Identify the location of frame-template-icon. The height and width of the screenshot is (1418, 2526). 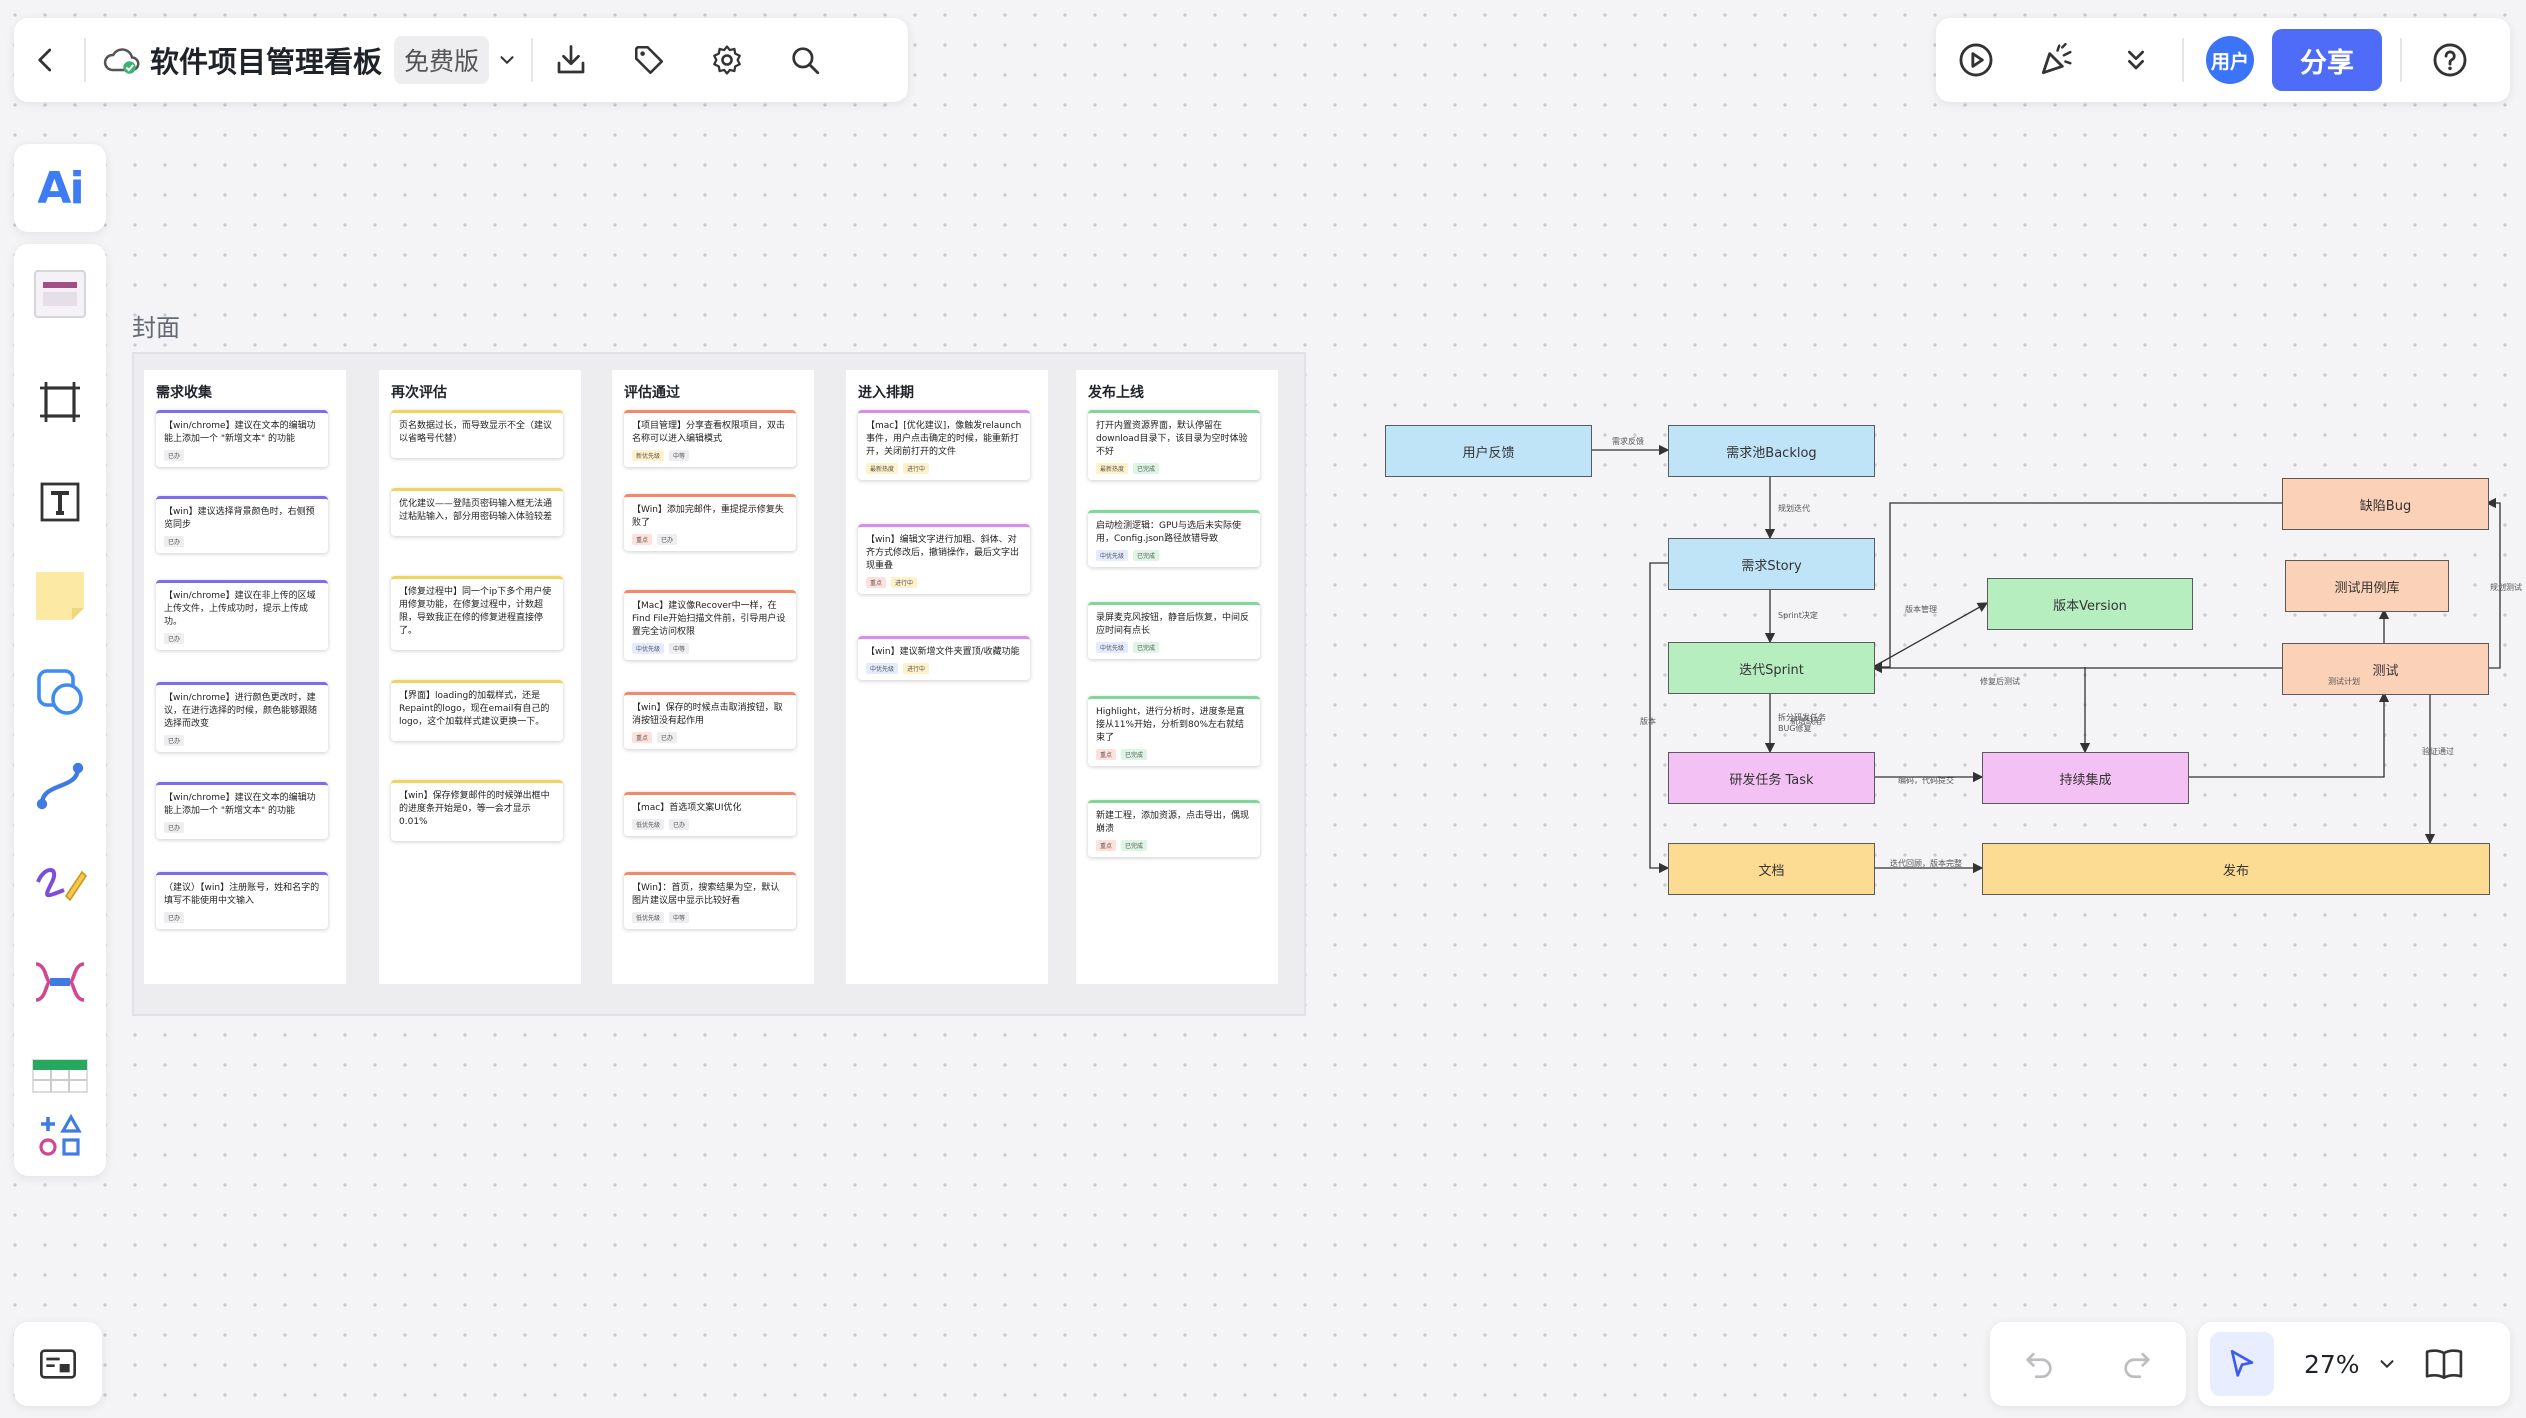
(60, 294).